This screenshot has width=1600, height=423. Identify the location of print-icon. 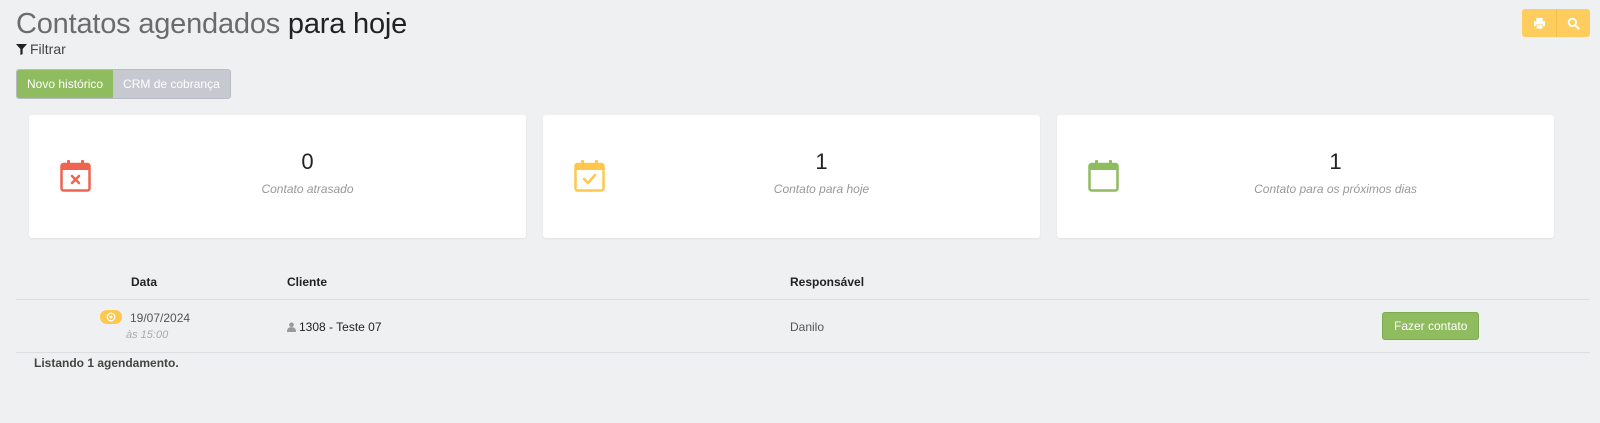
(1539, 23).